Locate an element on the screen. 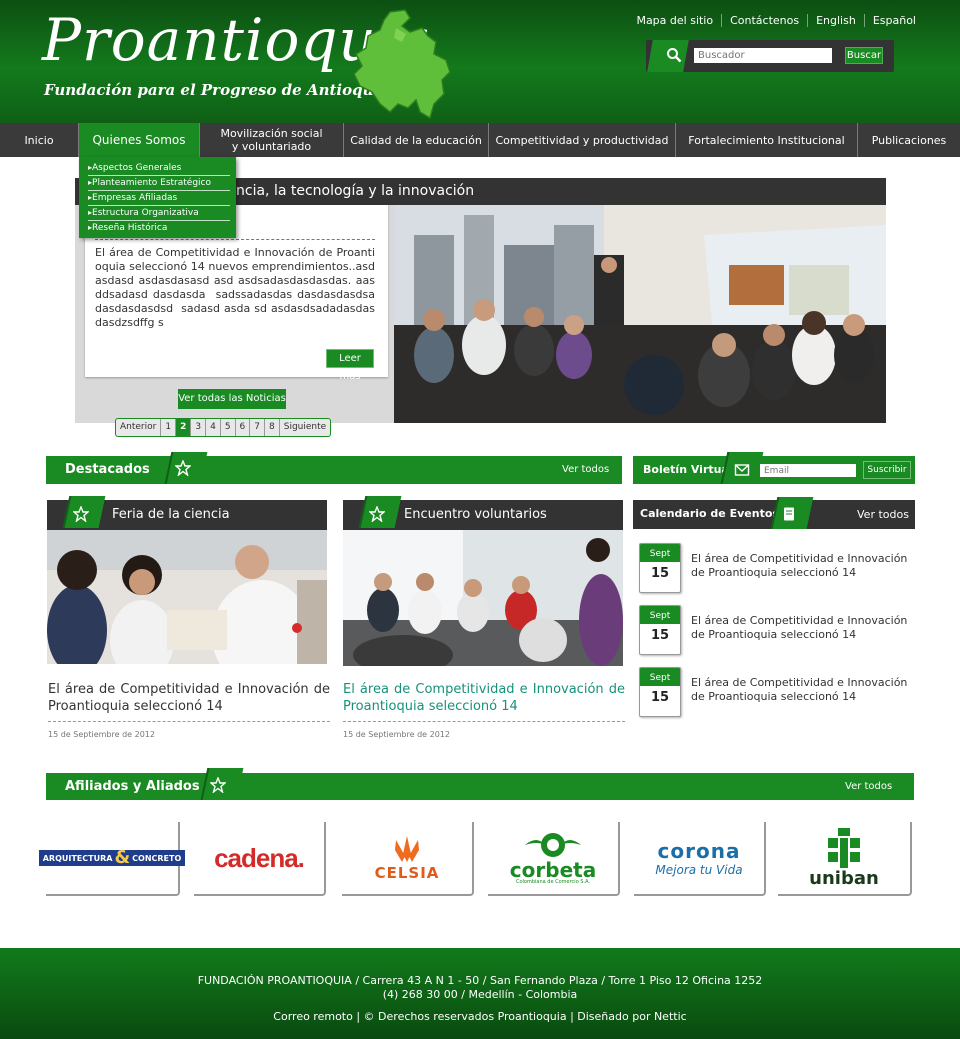  boletin-title: Boletín Virtual is located at coordinates (688, 469).